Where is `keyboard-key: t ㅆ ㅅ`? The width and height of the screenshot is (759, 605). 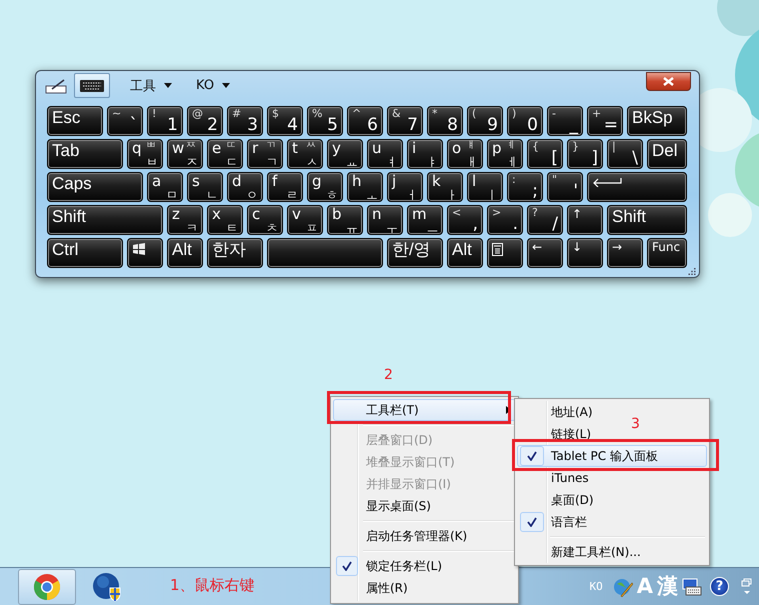 keyboard-key: t ㅆ ㅅ is located at coordinates (305, 154).